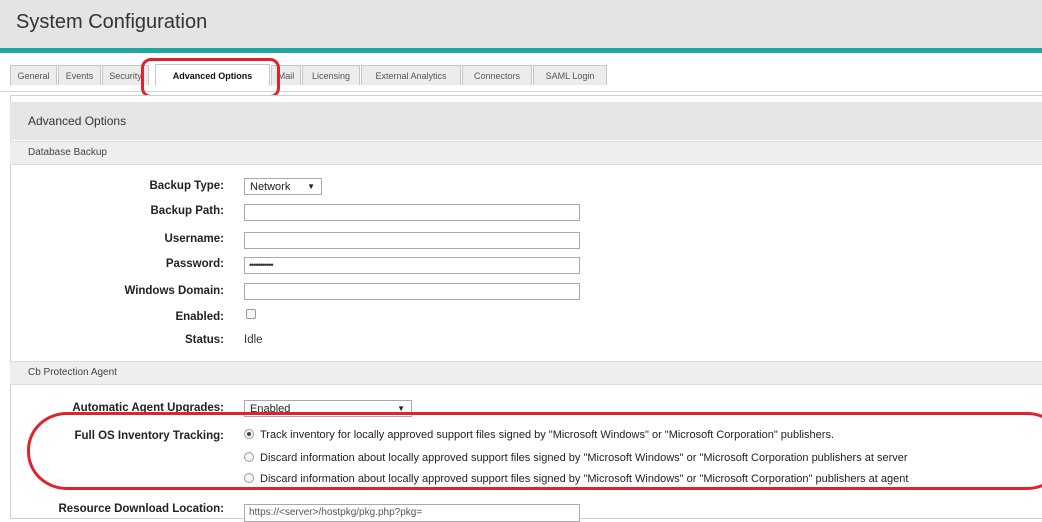  I want to click on backup-type-select: Network ▼, so click(283, 186).